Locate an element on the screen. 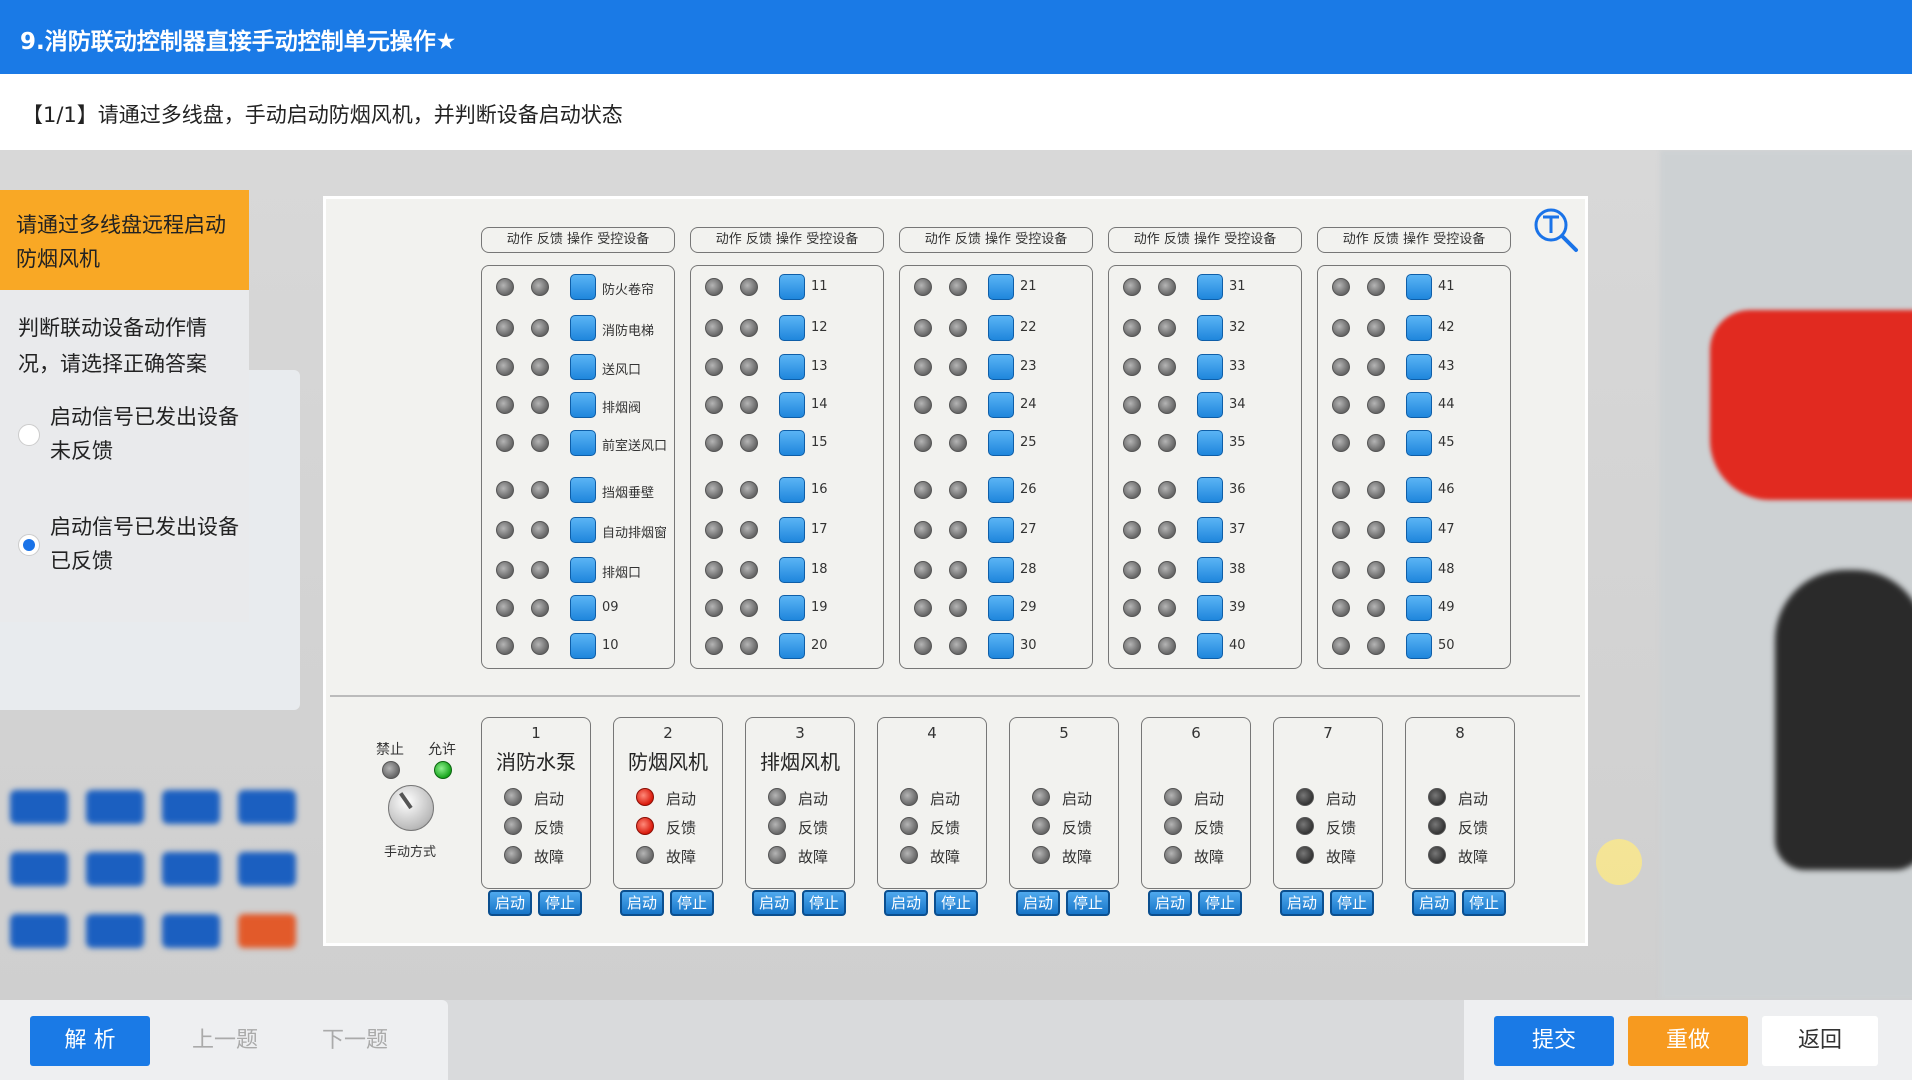 Image resolution: width=1912 pixels, height=1080 pixels. submit-button: 提交 is located at coordinates (1554, 1041).